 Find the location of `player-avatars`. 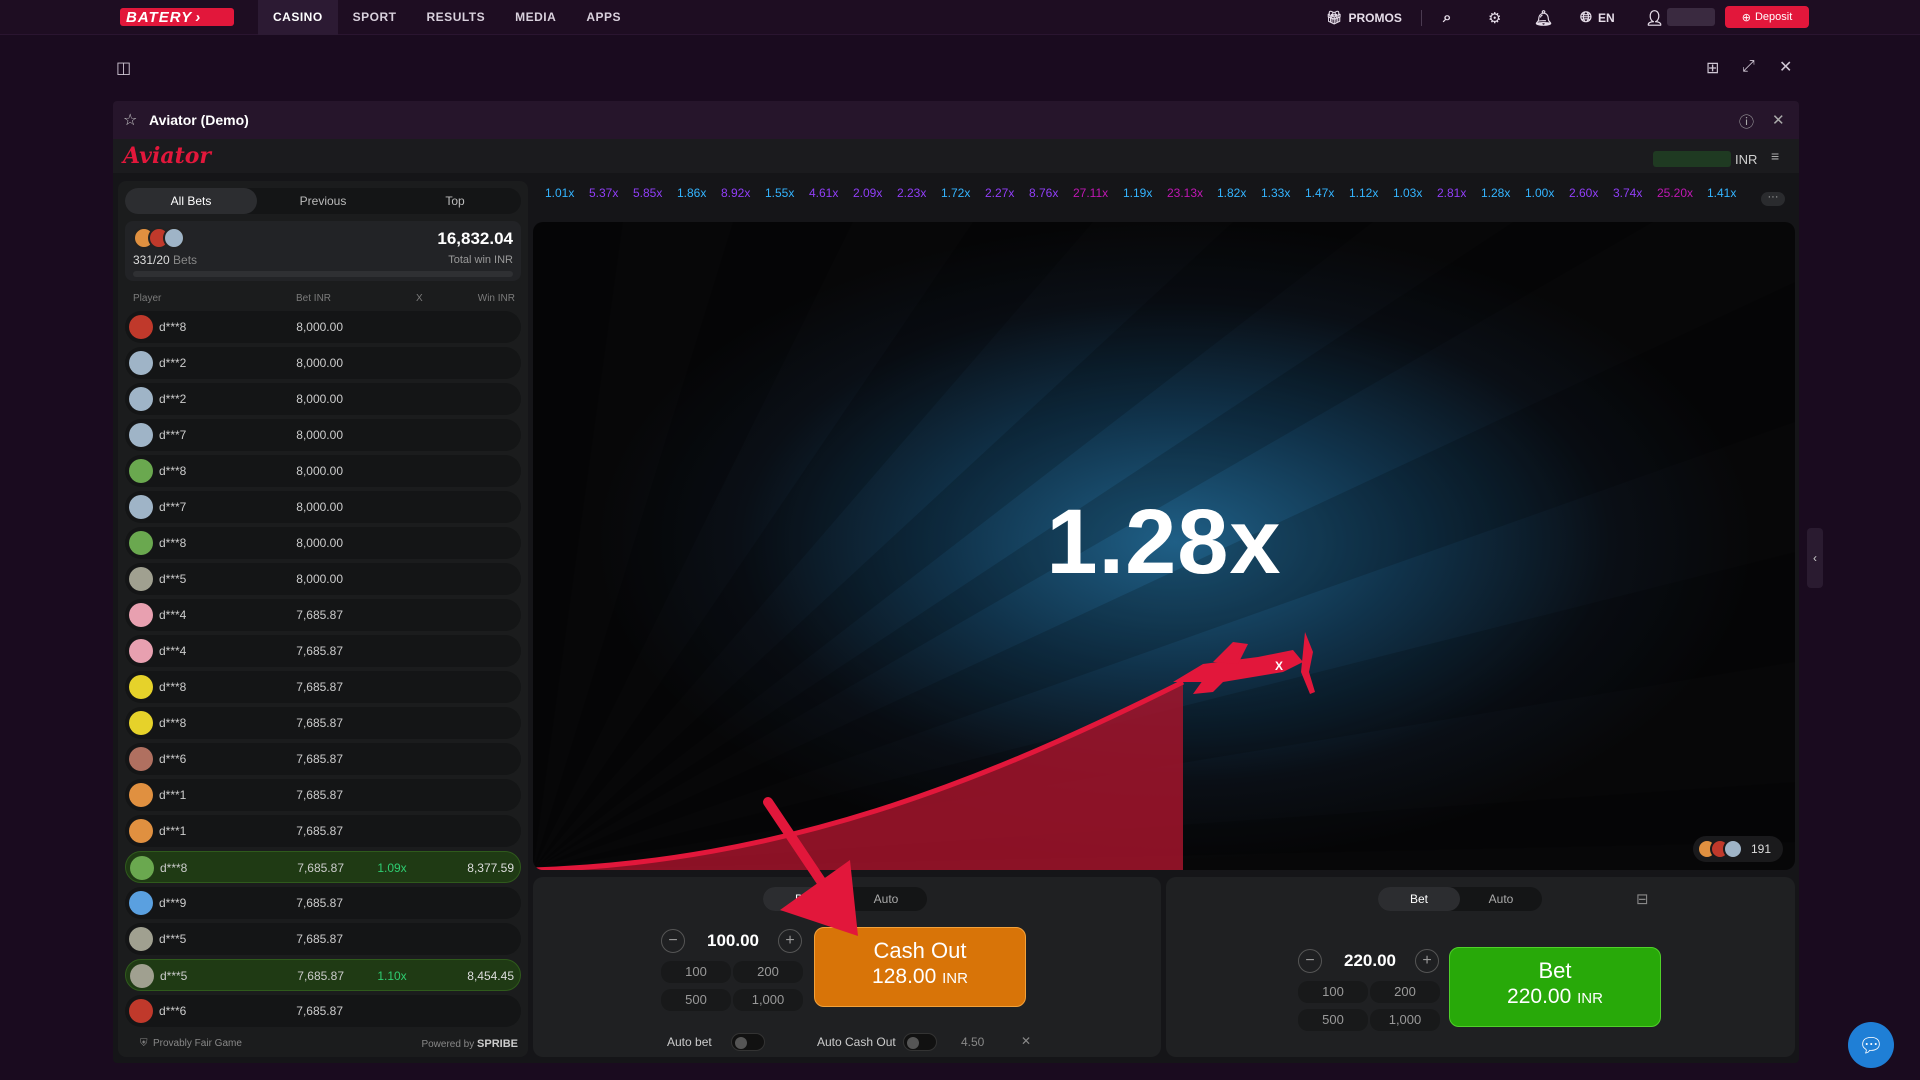

player-avatars is located at coordinates (1720, 849).